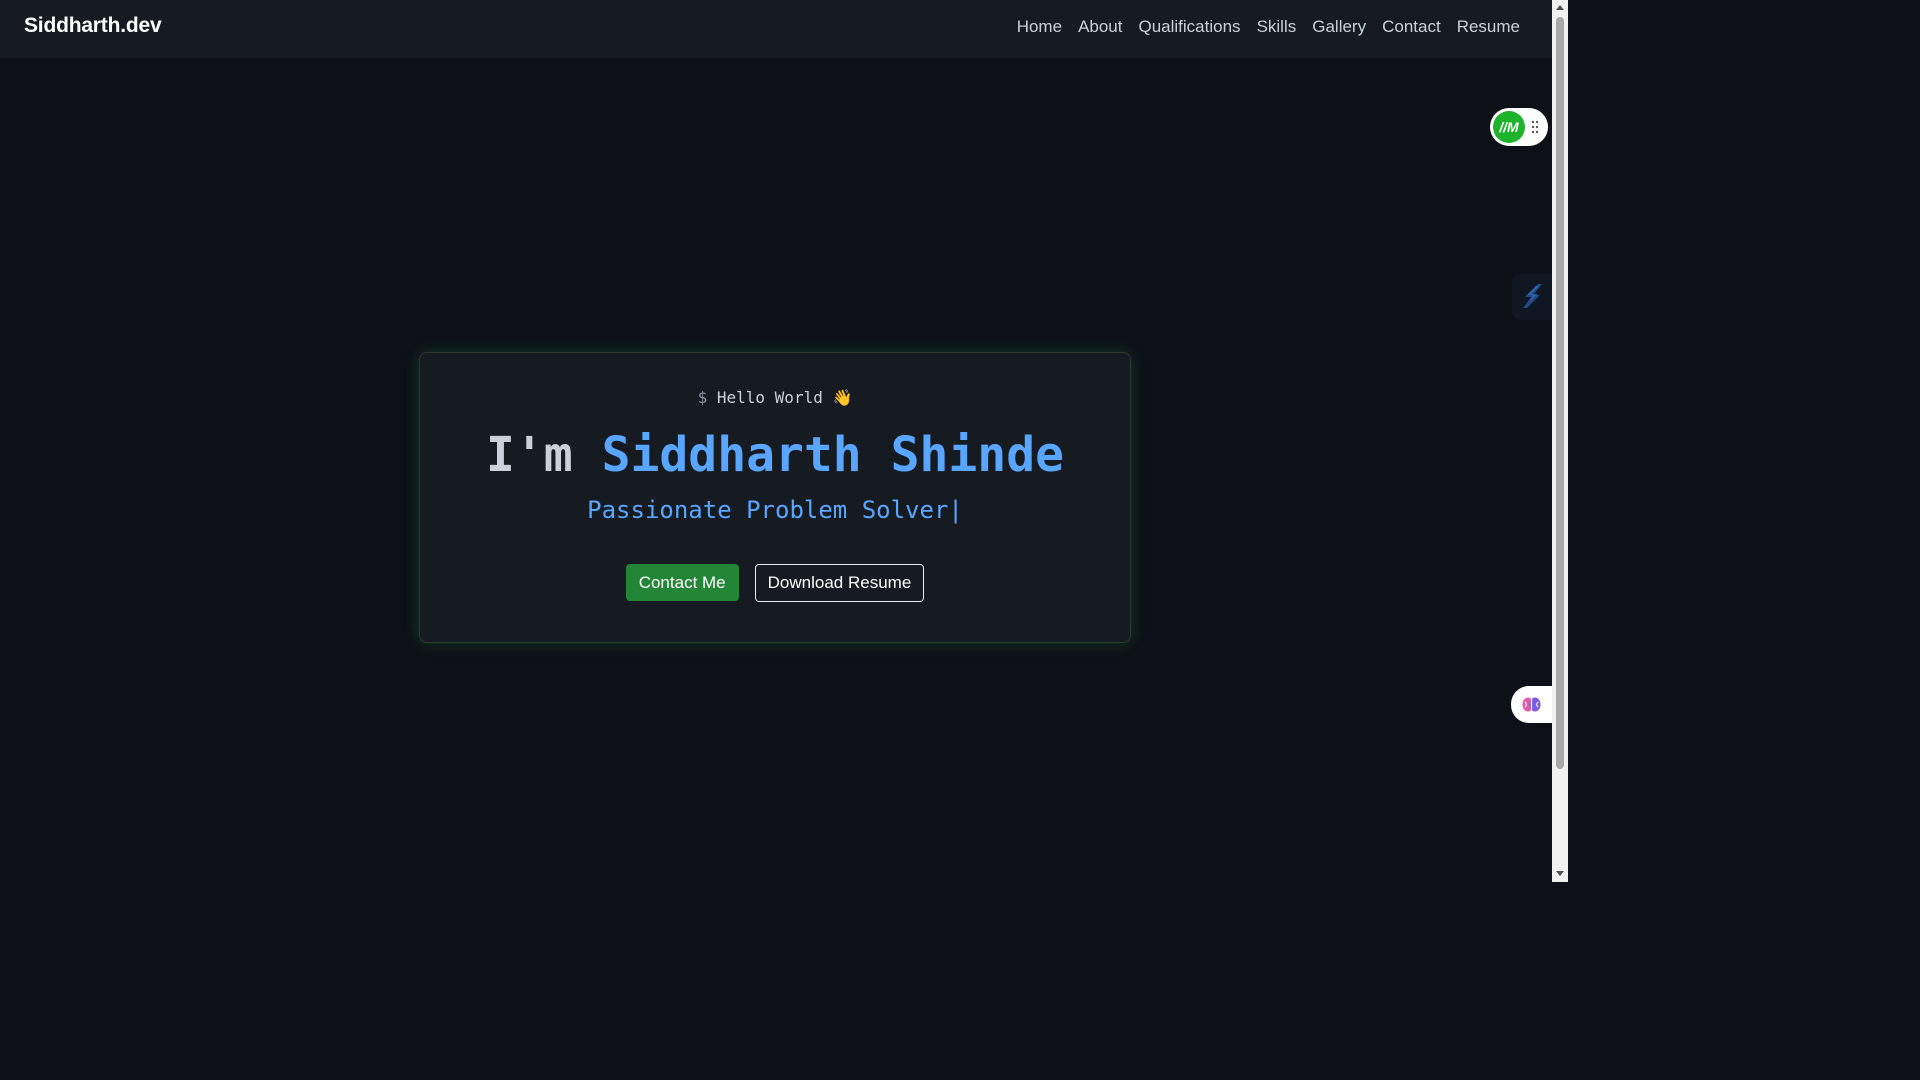 The width and height of the screenshot is (1920, 1080). What do you see at coordinates (93, 26) in the screenshot?
I see `brand-logo: Siddharth.dev` at bounding box center [93, 26].